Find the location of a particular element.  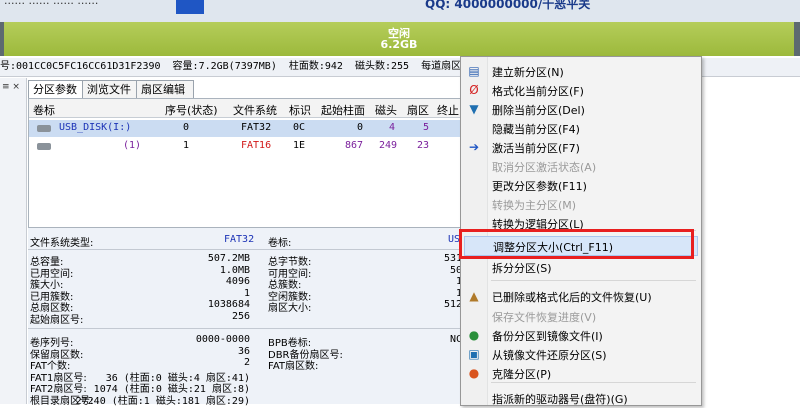

detail-value: 4096 is located at coordinates (237, 281).